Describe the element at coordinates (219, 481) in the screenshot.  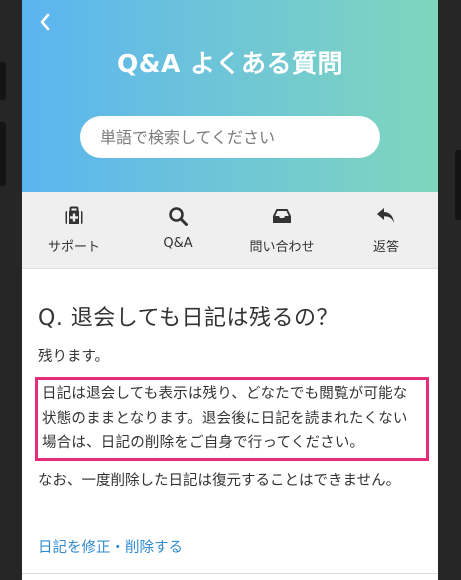
I see `answer-note: なお、一度削除した日記は復元することはできません。` at that location.